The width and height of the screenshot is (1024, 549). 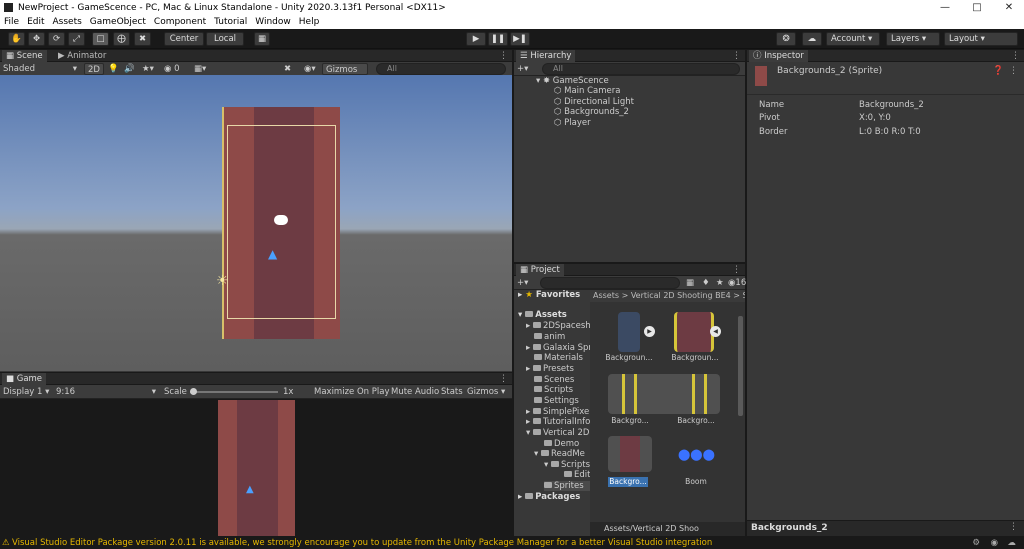 I want to click on game-view-render: ▲, so click(x=256, y=468).